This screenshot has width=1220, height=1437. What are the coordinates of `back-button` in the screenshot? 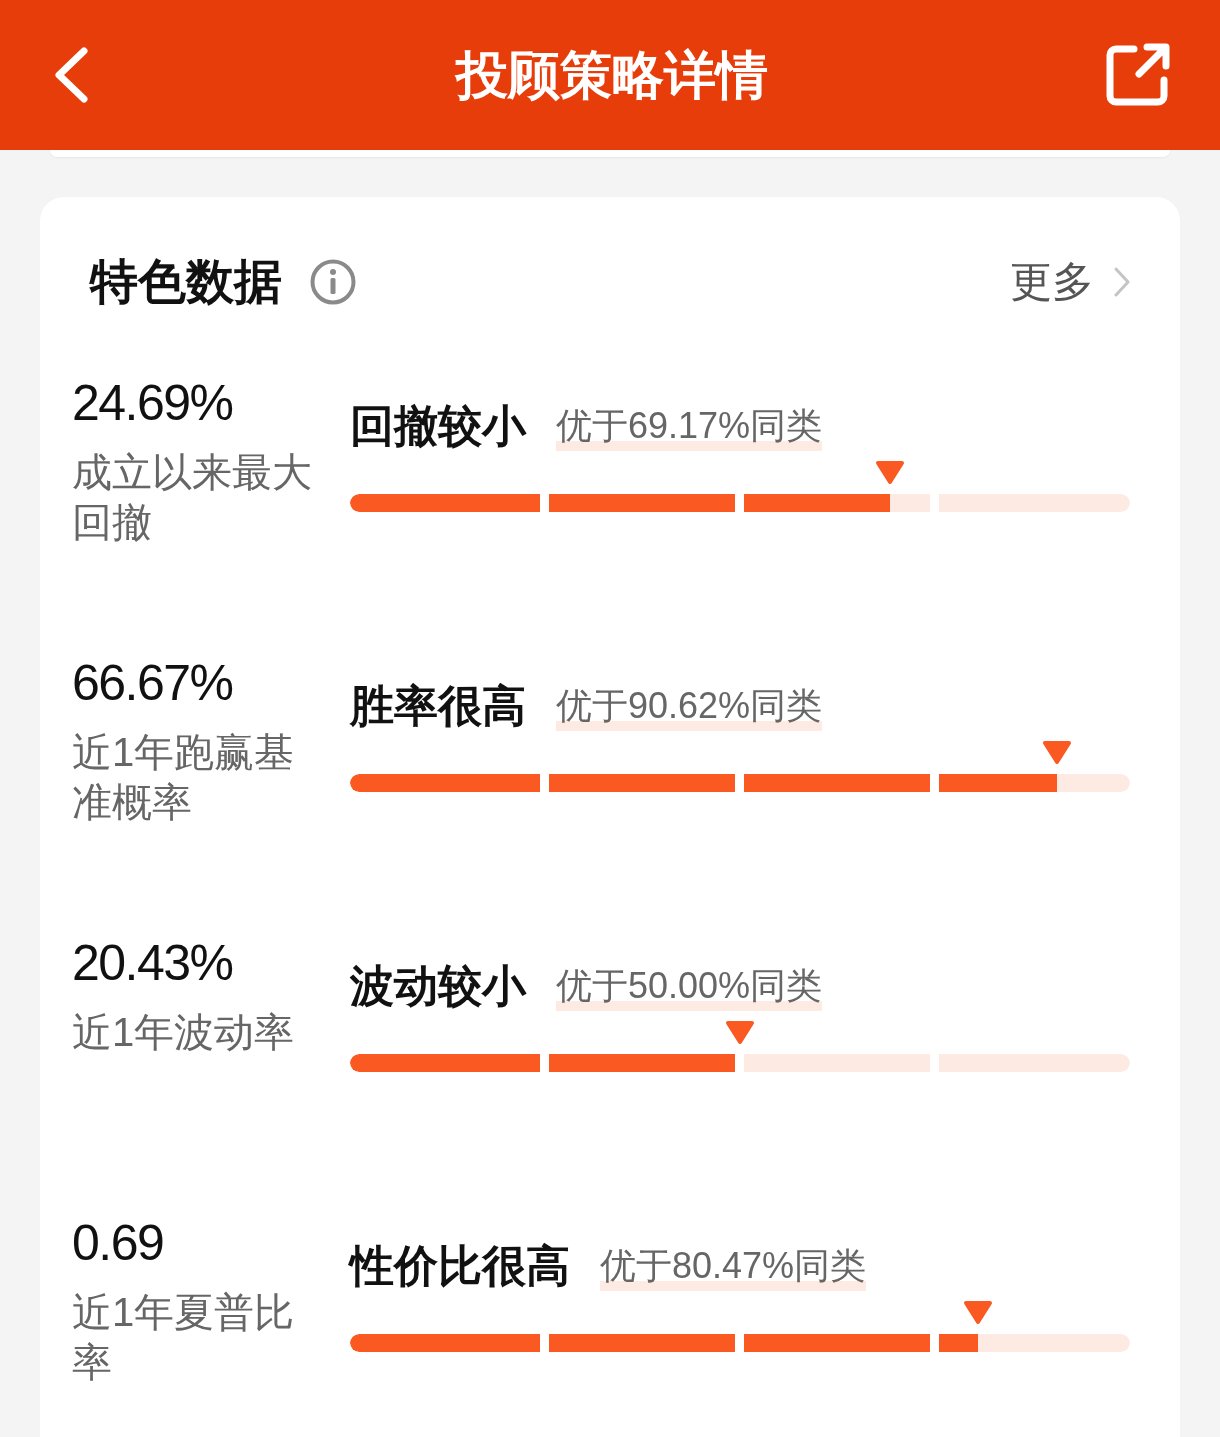 It's located at (71, 75).